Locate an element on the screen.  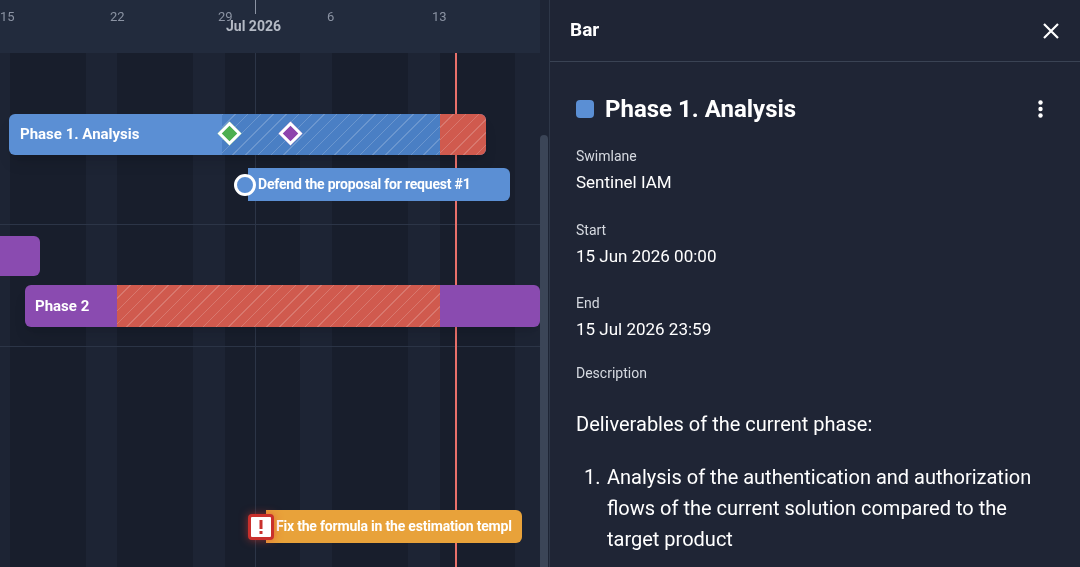
list-item-text: Analysis of the authentication and authorization flows of the current solution compared to the target product is located at coordinates (820, 508).